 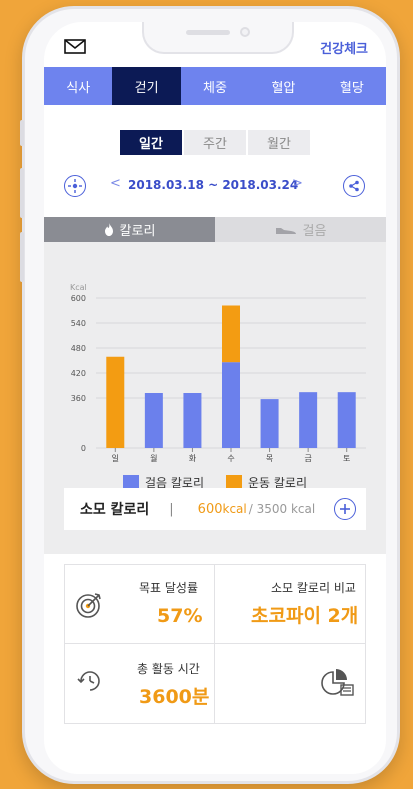 What do you see at coordinates (314, 231) in the screenshot?
I see `tab-steps-label: 걸음` at bounding box center [314, 231].